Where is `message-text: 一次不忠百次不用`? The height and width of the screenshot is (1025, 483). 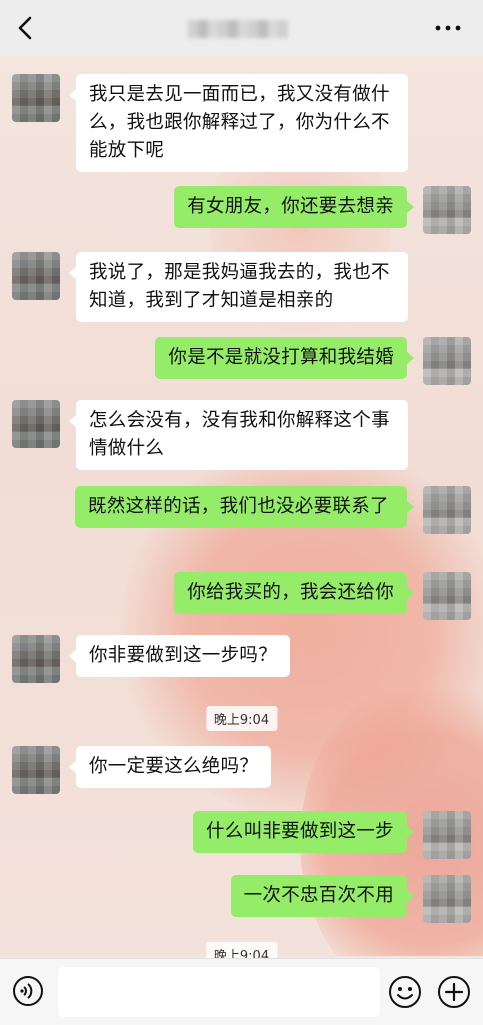
message-text: 一次不忠百次不用 is located at coordinates (318, 895).